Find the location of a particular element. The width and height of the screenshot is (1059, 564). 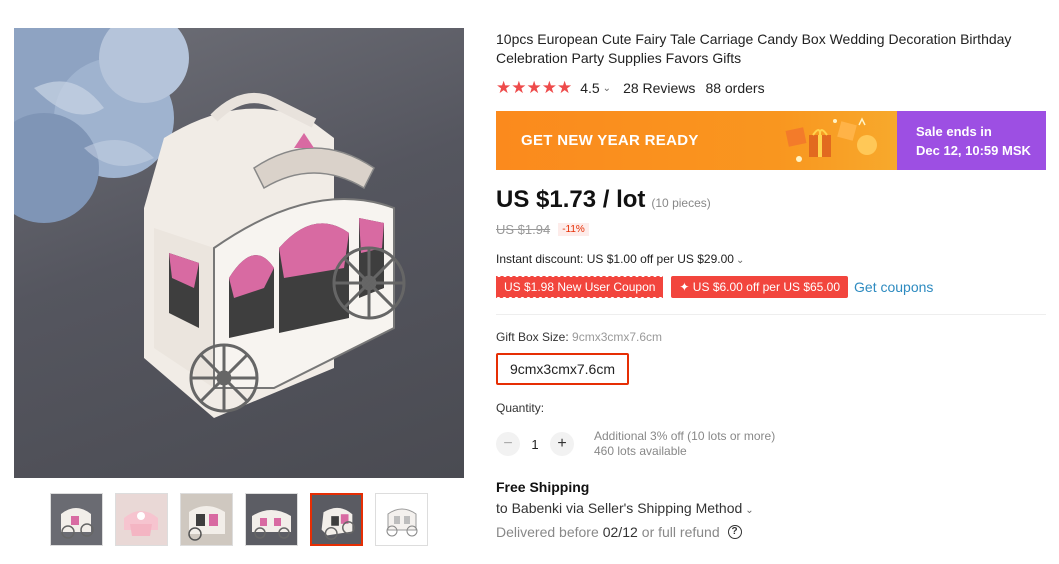

divider is located at coordinates (771, 314).